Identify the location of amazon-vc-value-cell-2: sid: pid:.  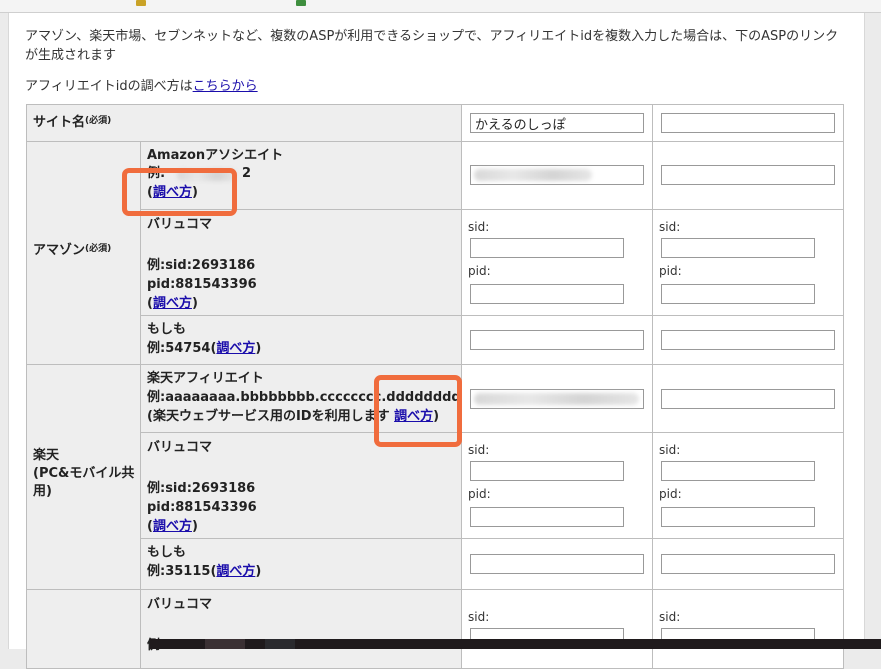
(748, 262).